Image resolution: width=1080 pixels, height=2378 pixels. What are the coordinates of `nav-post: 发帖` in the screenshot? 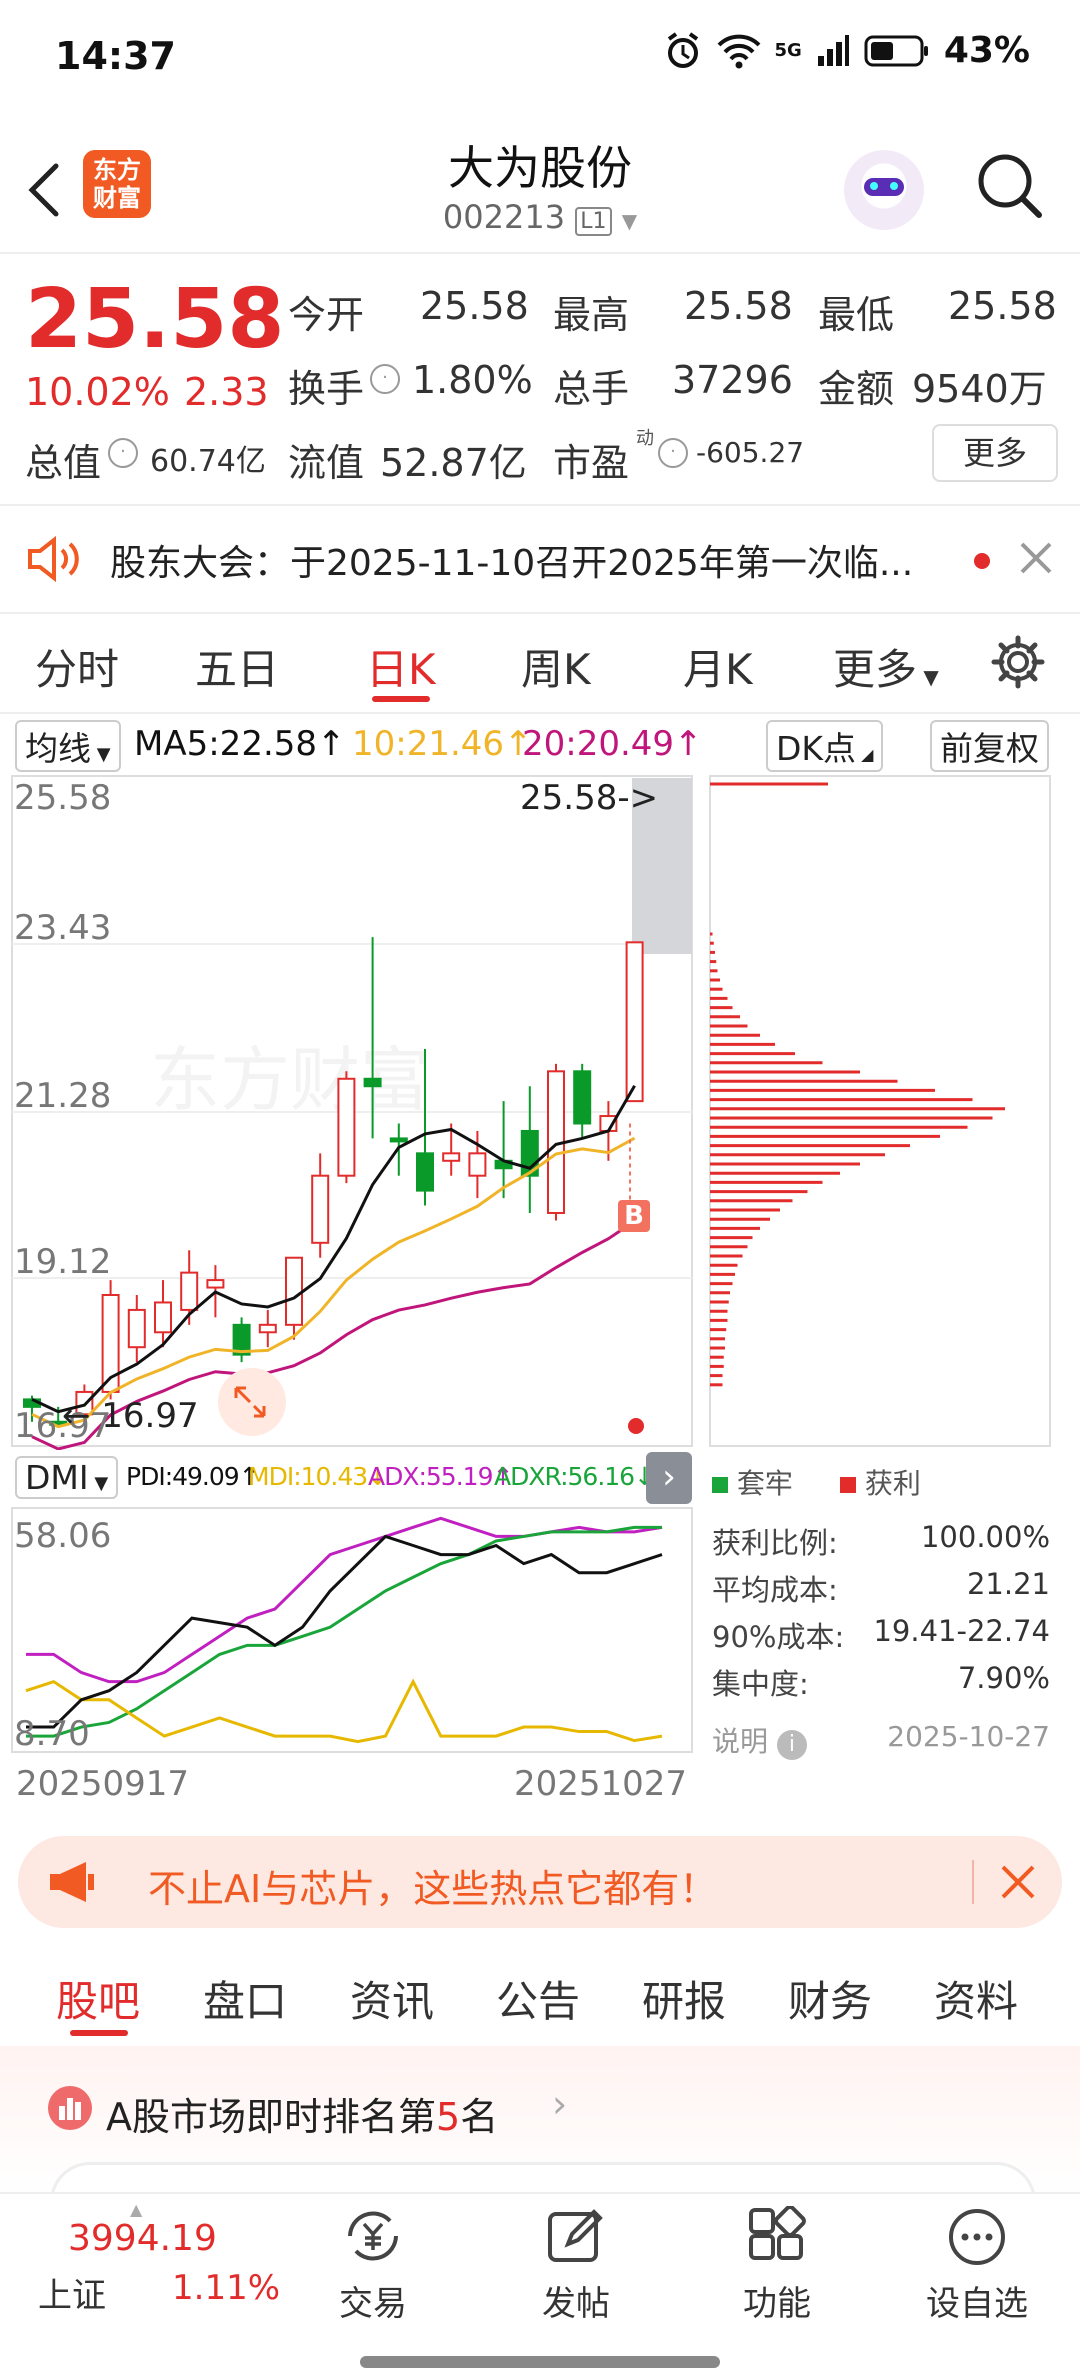 It's located at (576, 2300).